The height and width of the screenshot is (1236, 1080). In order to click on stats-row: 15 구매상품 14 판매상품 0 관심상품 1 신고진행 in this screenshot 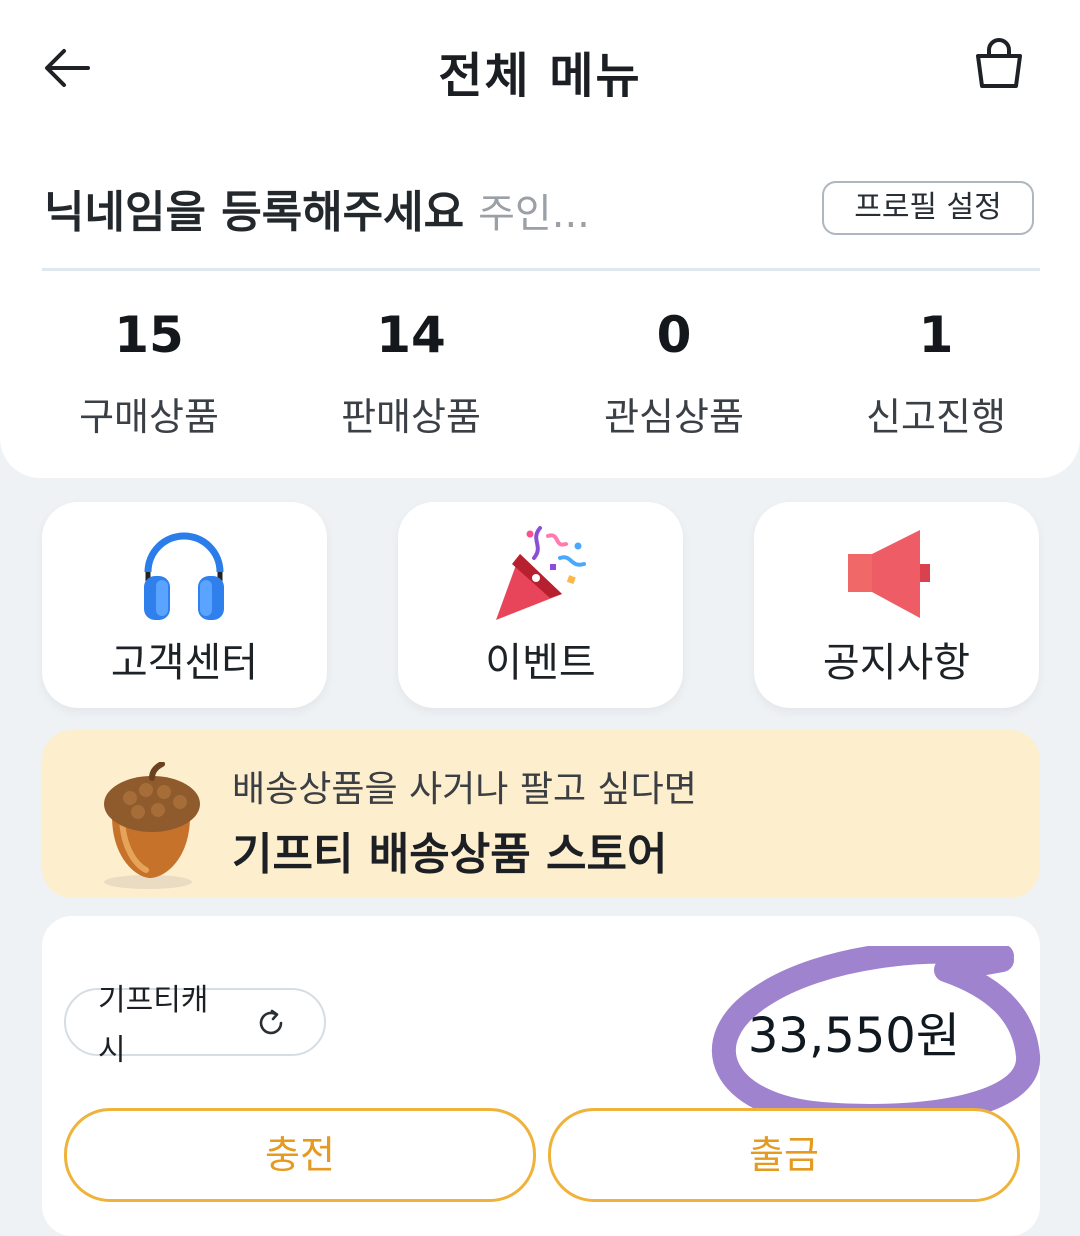, I will do `click(540, 375)`.